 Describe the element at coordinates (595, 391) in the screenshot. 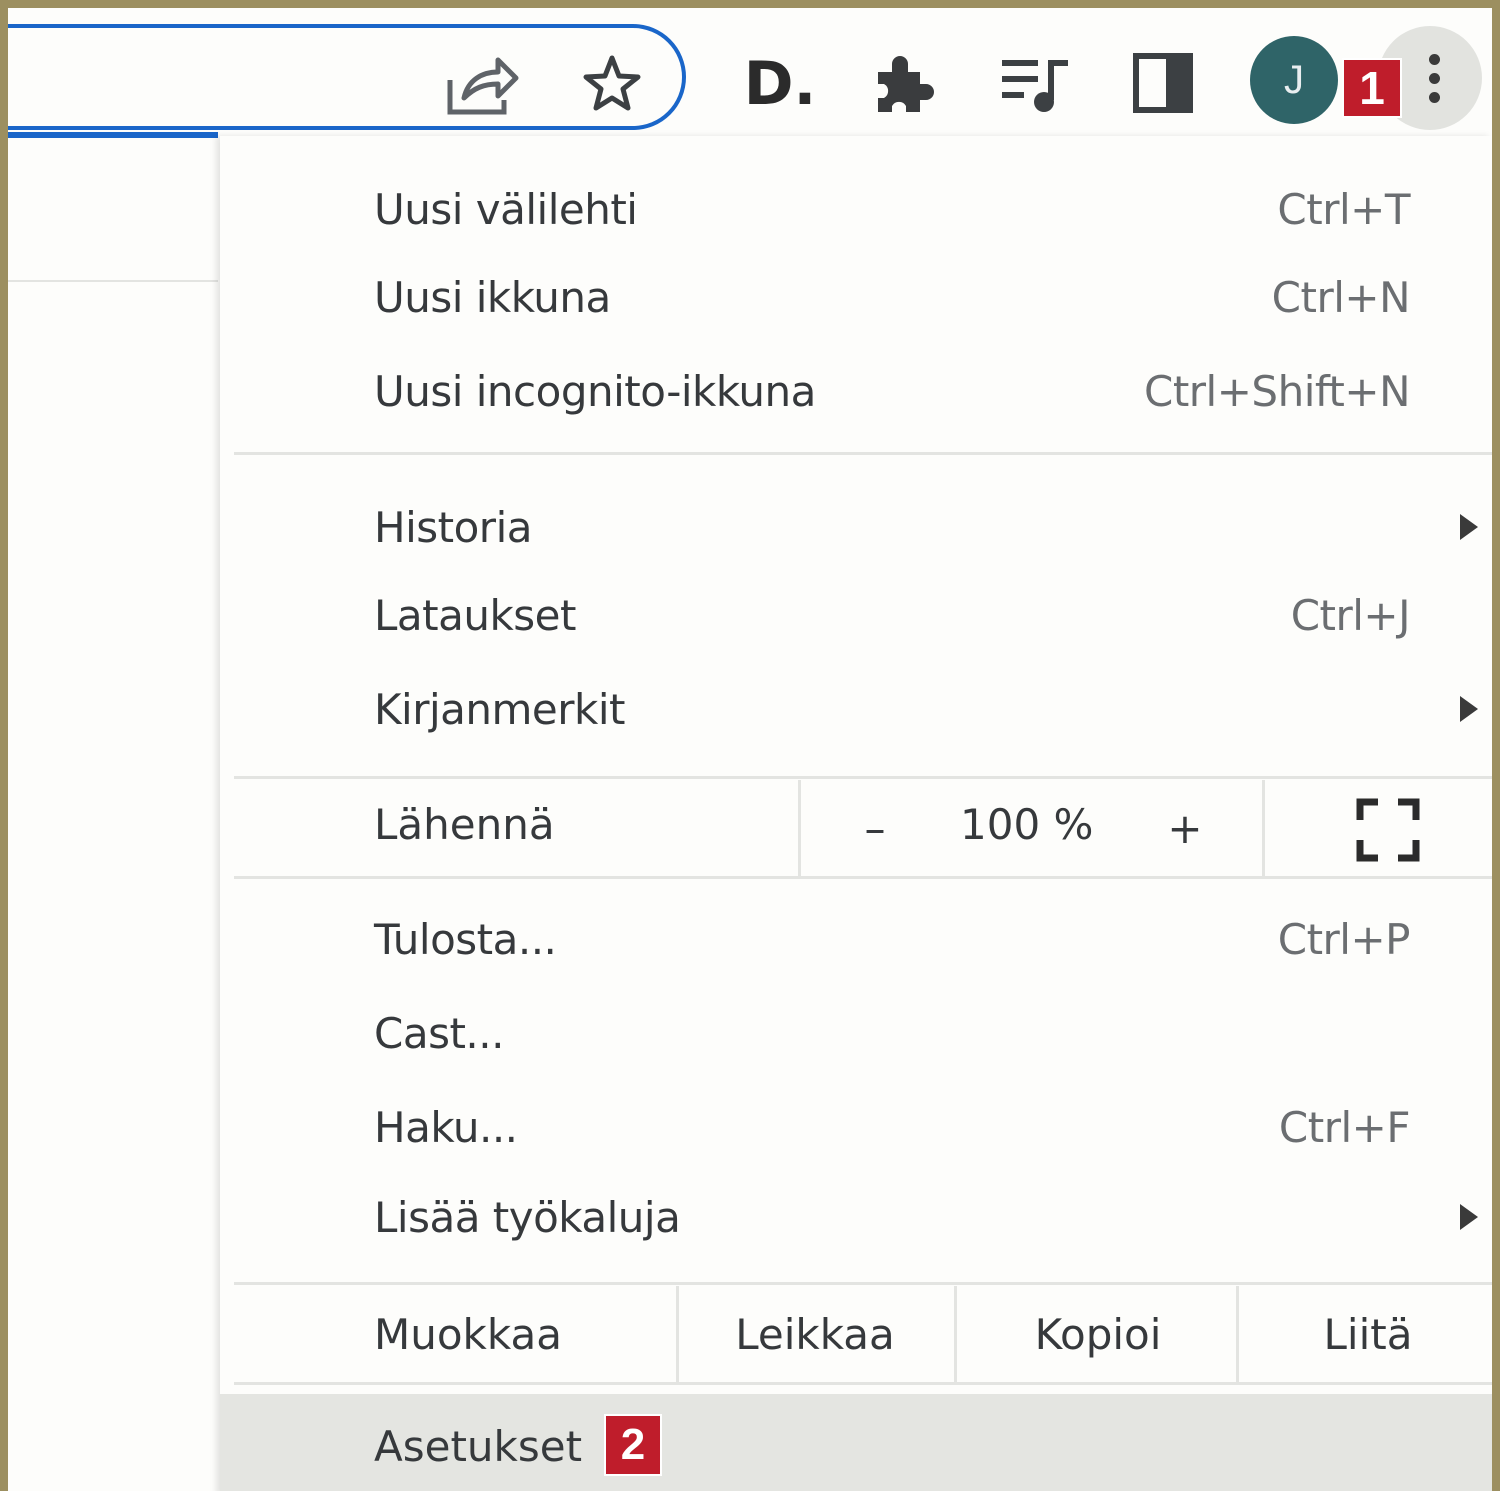

I see `menu-item-label: Uusi incognito-ikkuna` at that location.